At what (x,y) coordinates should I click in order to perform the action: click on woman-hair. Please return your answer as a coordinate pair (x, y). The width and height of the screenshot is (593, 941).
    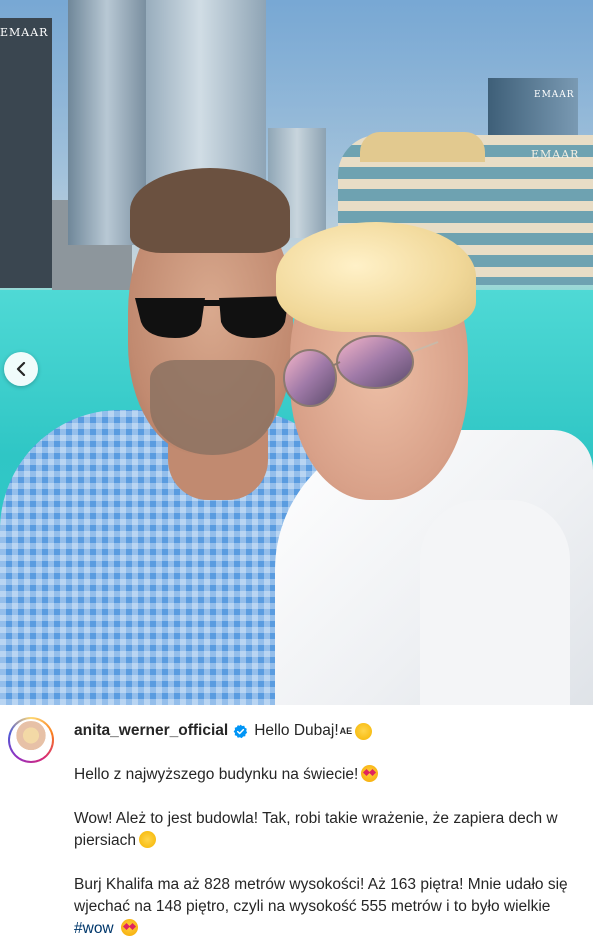
    Looking at the image, I should click on (376, 277).